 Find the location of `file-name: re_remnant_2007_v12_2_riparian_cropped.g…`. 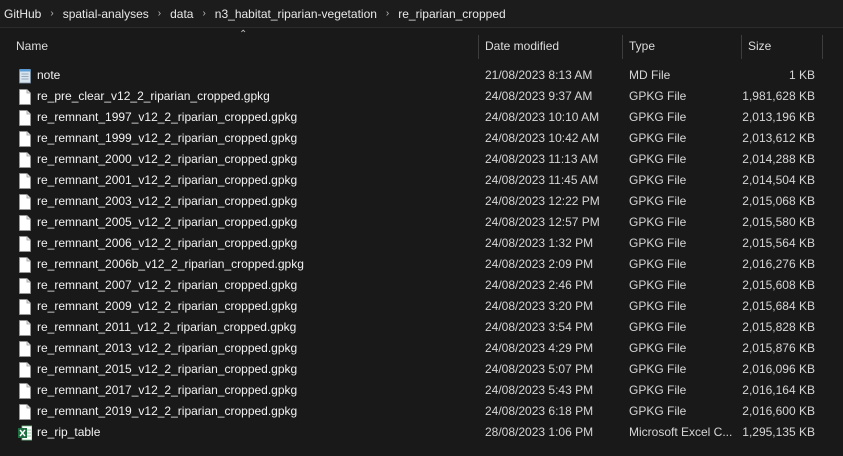

file-name: re_remnant_2007_v12_2_riparian_cropped.g… is located at coordinates (167, 285).